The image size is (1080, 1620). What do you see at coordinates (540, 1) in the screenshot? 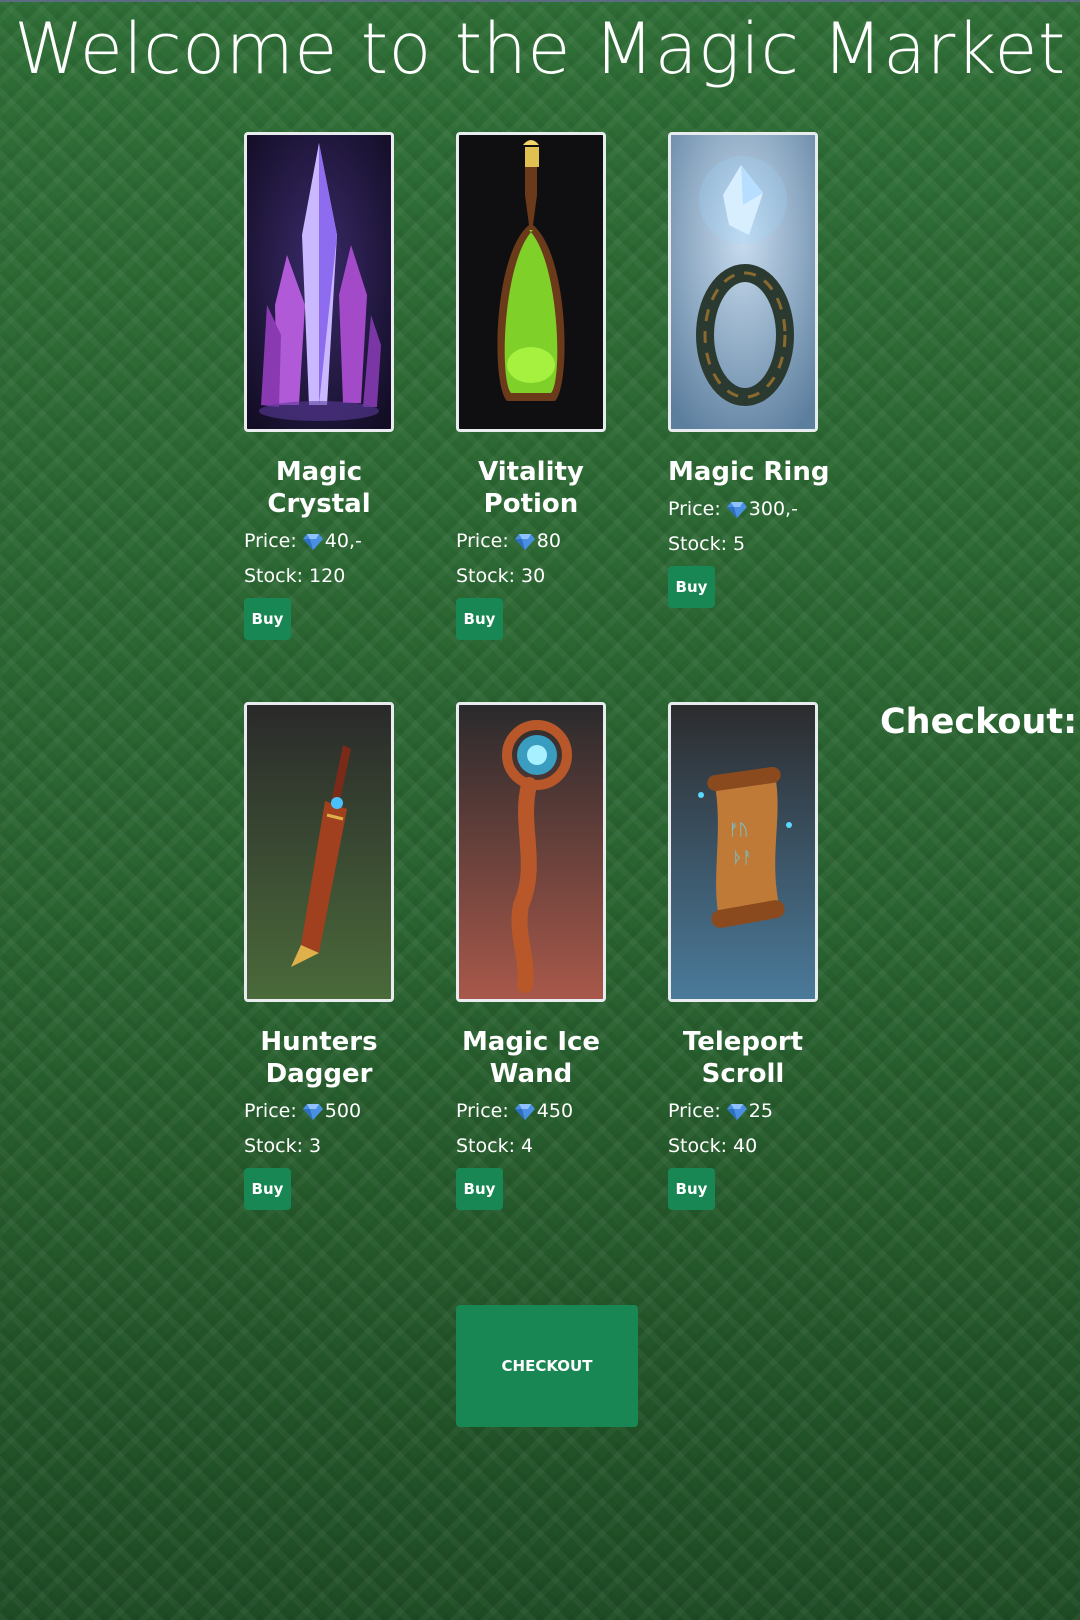
I see `top-border` at bounding box center [540, 1].